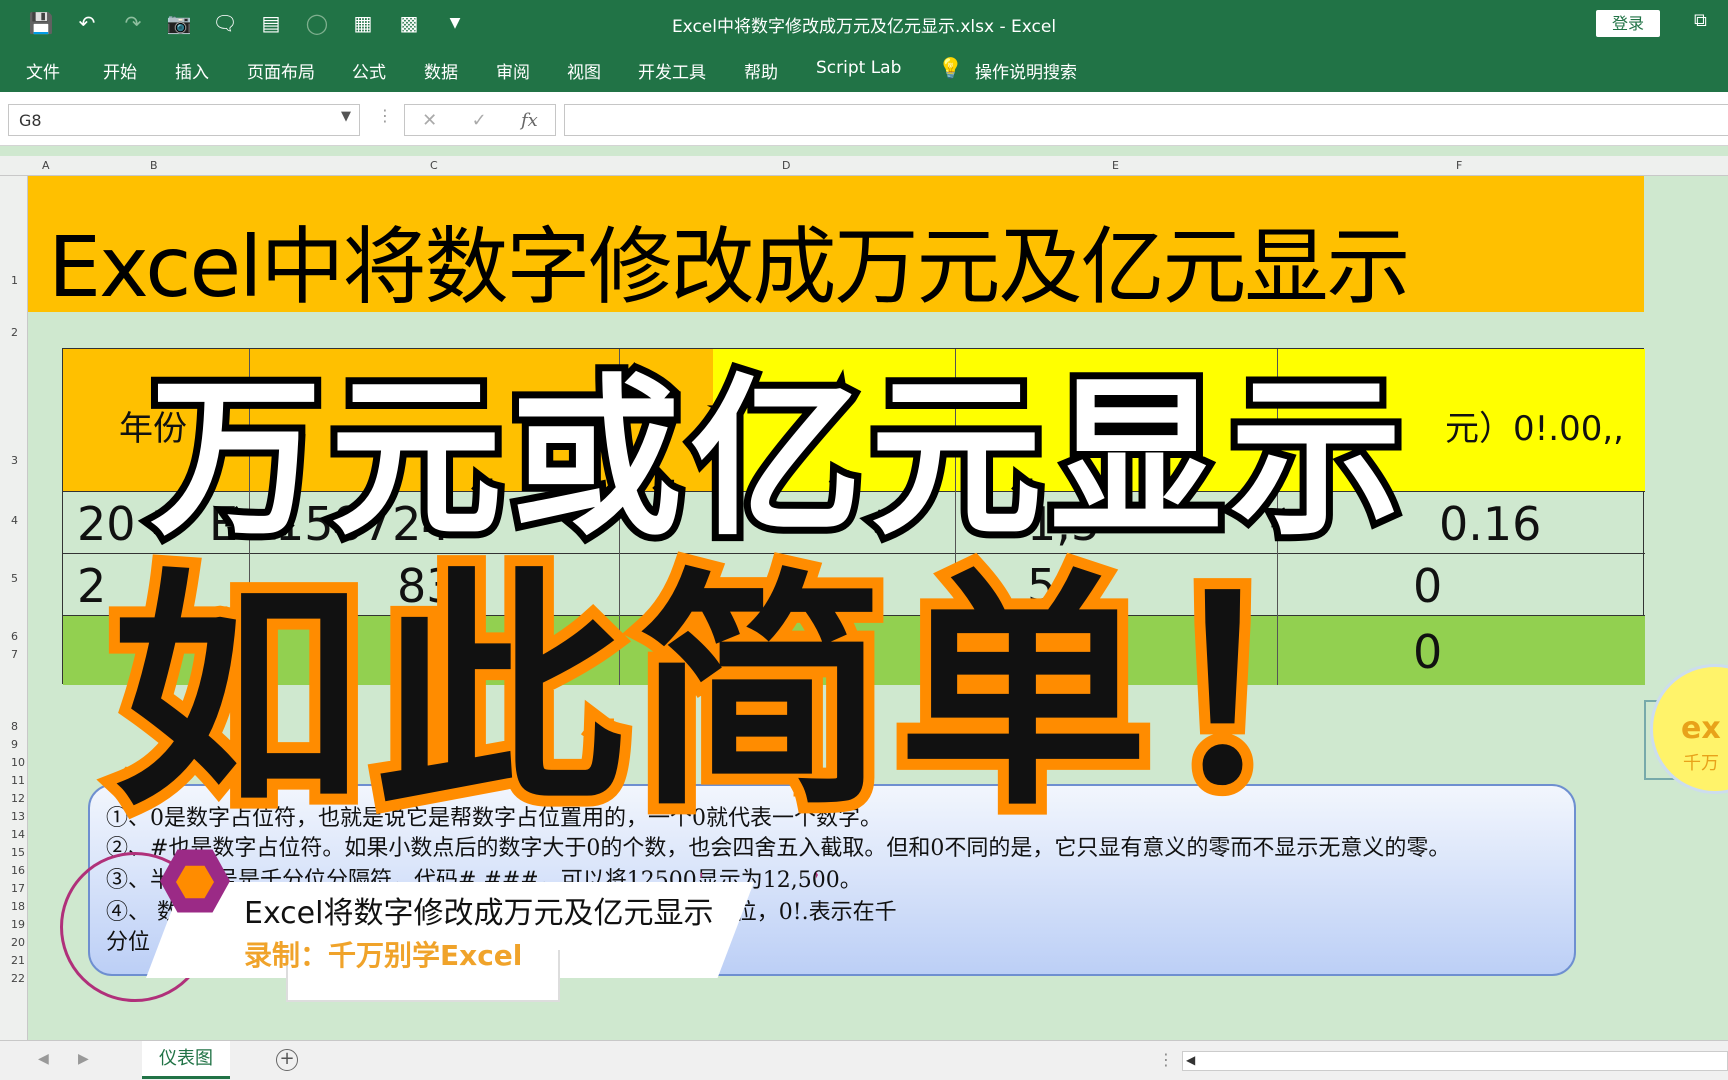 This screenshot has width=1728, height=1080. Describe the element at coordinates (184, 120) in the screenshot. I see `name-box: G8 ▼` at that location.